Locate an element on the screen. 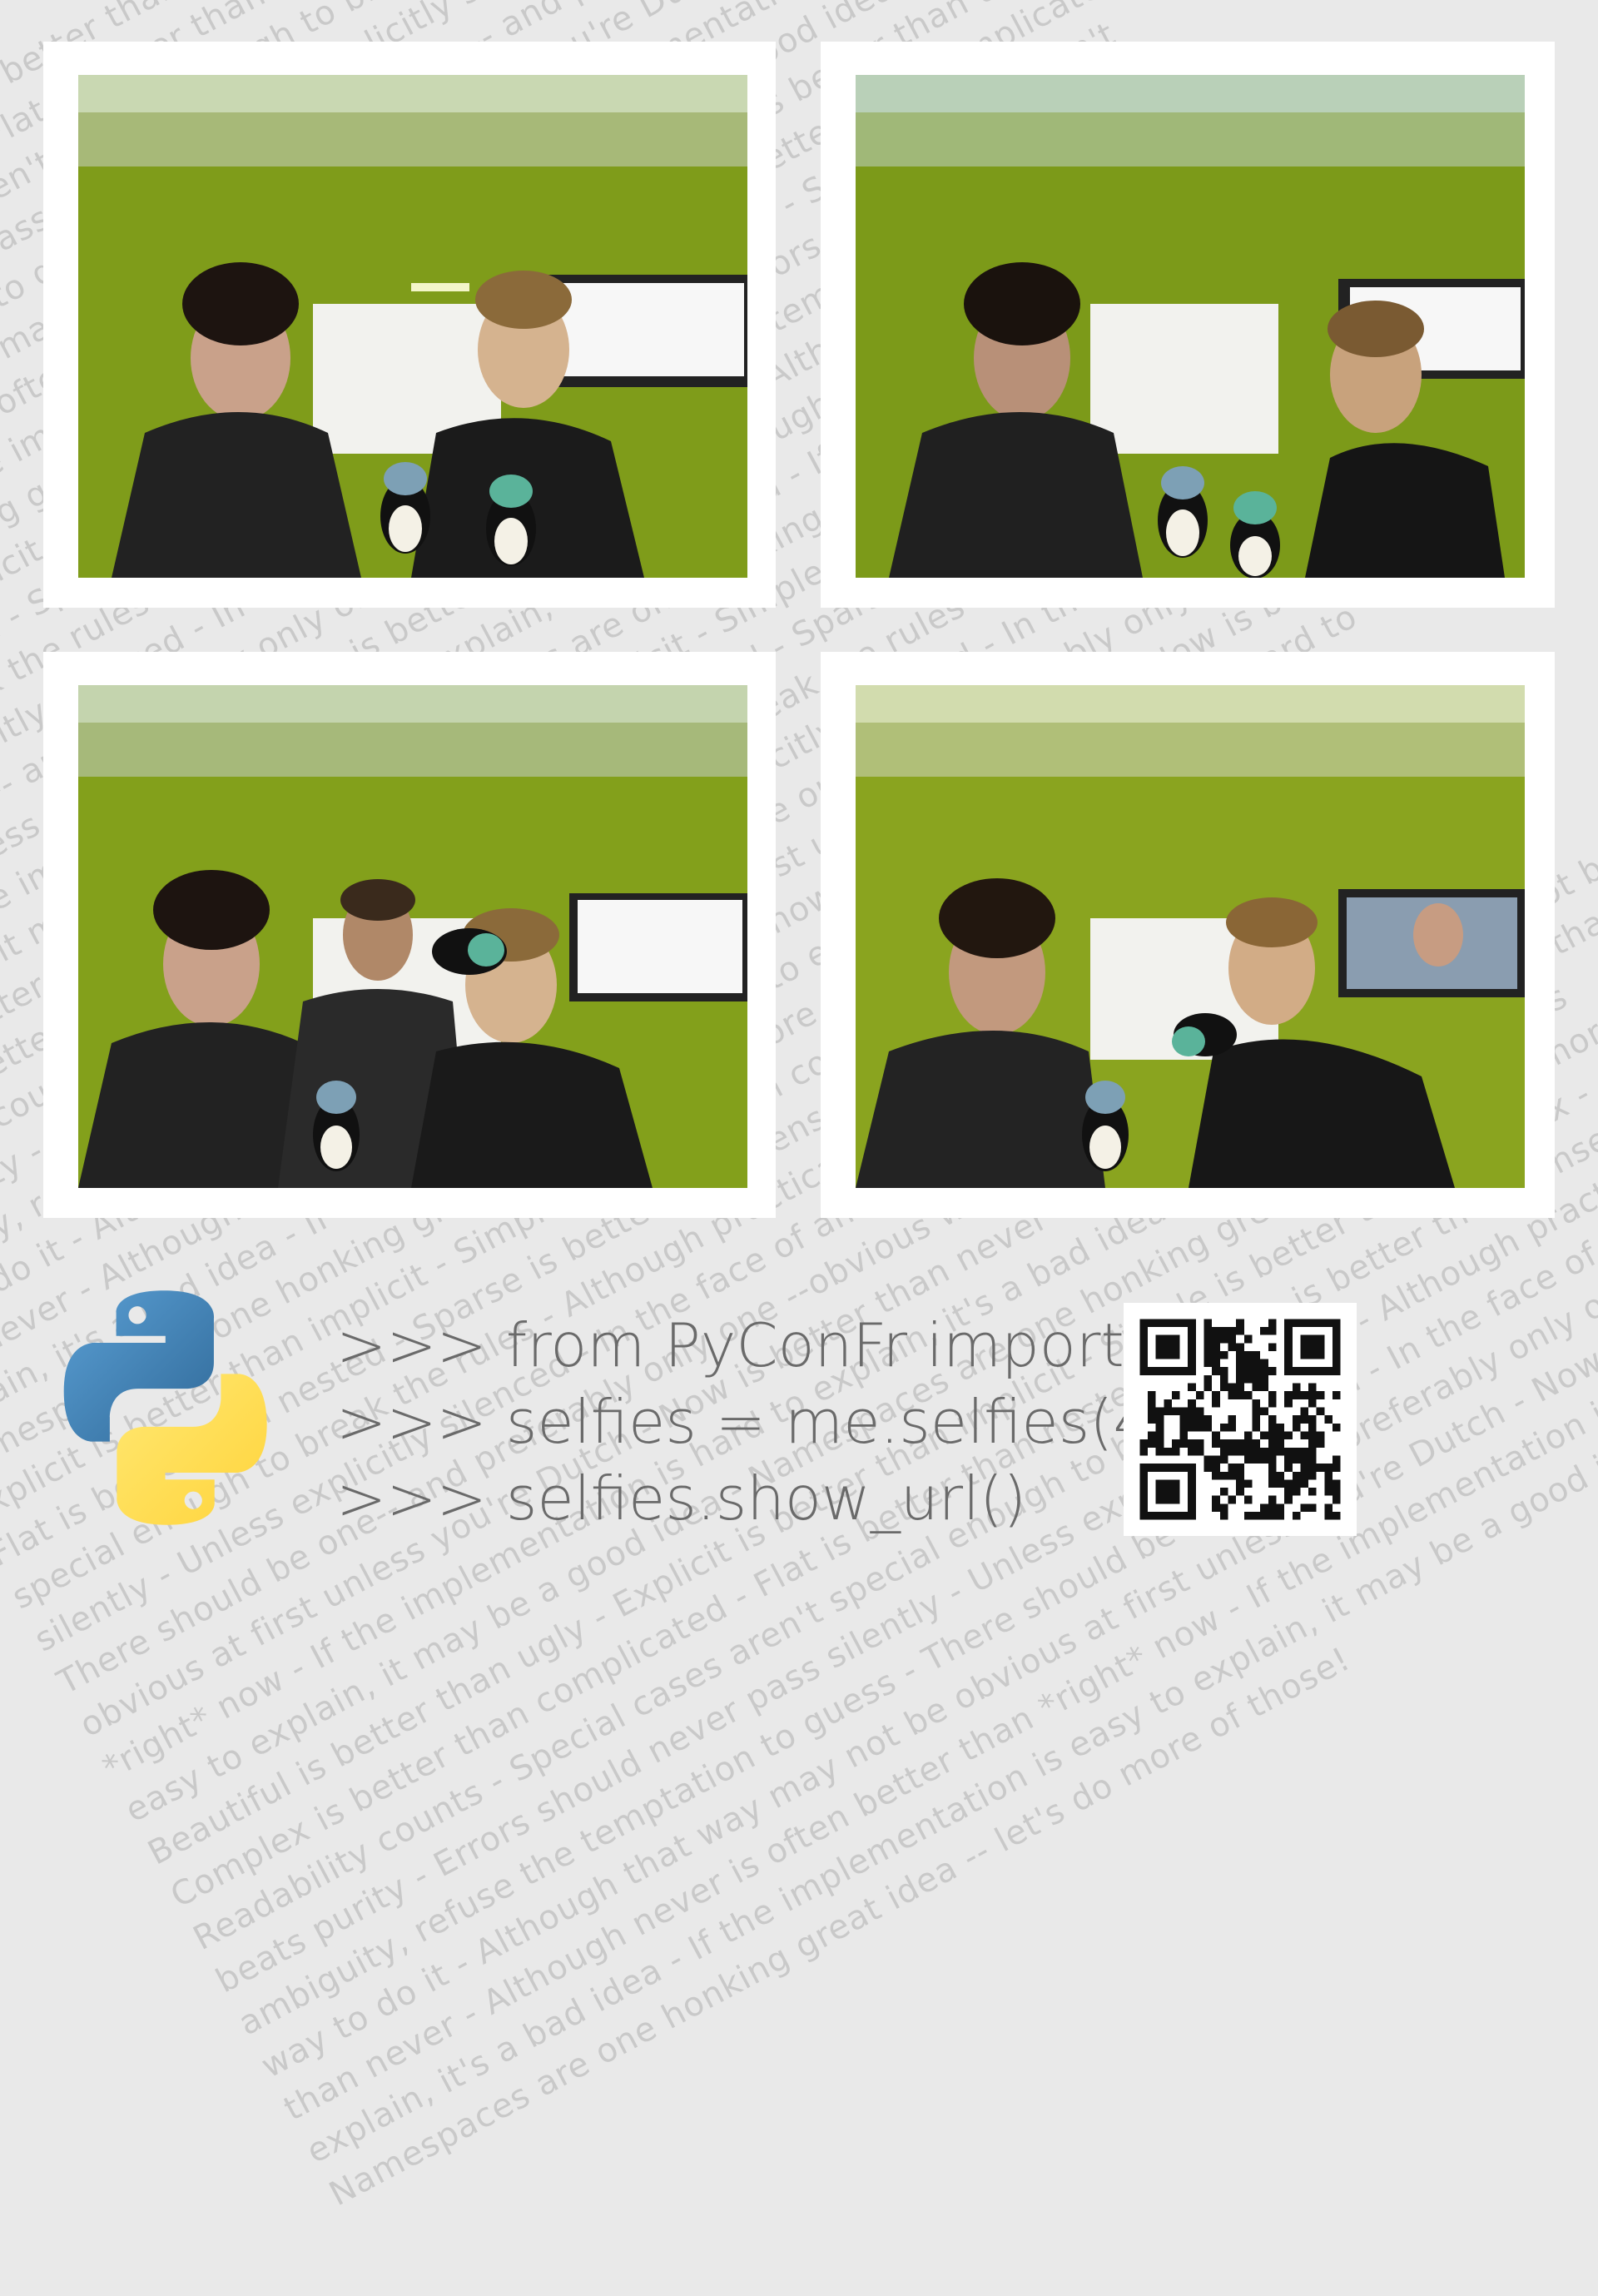  python-logo-icon is located at coordinates (164, 1407).